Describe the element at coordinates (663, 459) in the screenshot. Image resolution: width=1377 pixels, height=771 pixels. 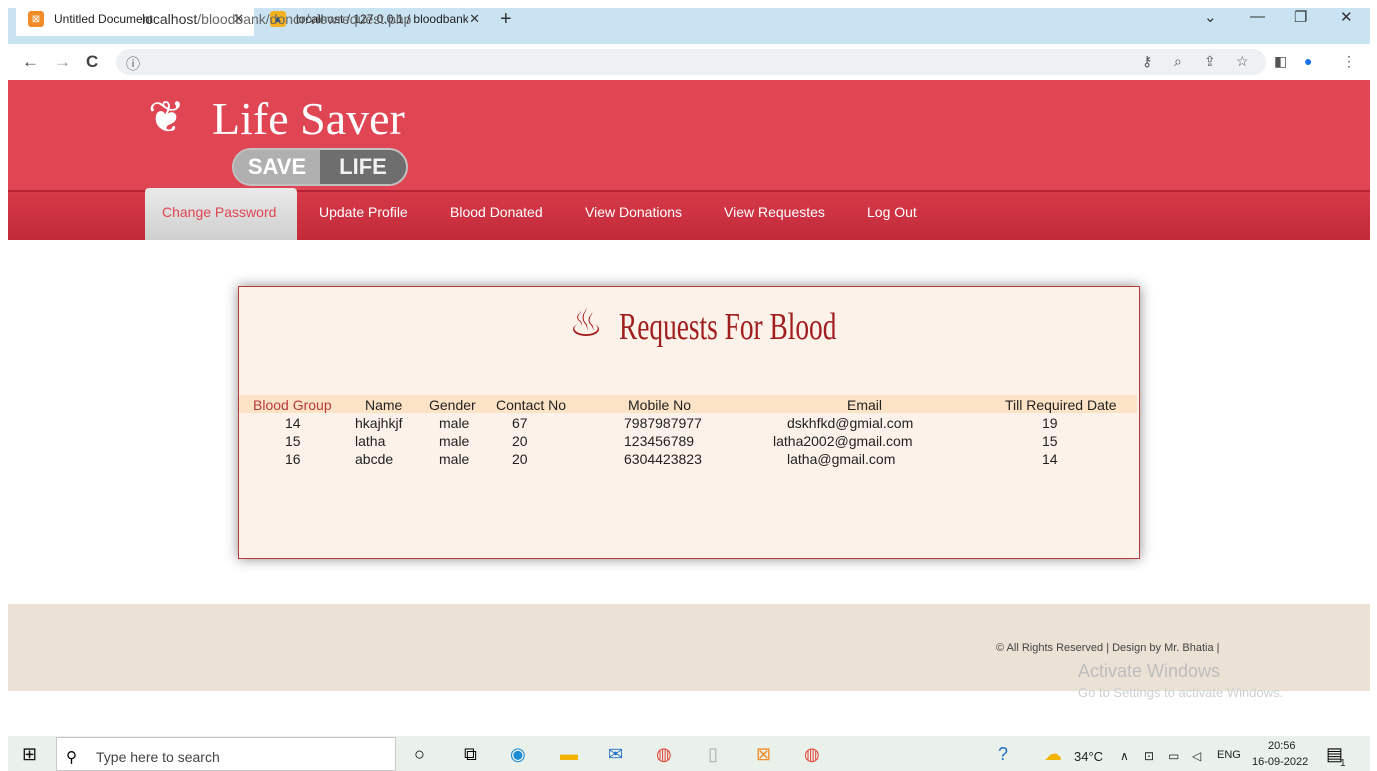
I see `cell-mobile: 6304423823` at that location.